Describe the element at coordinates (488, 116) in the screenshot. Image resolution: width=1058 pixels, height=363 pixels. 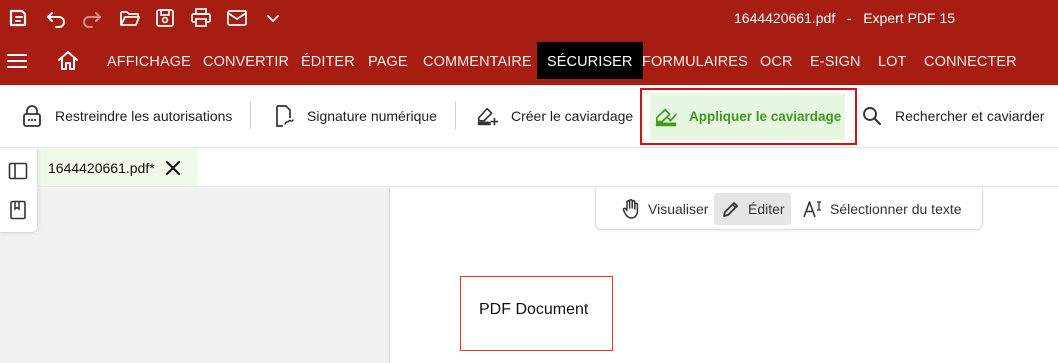
I see `create-redaction-icon` at that location.